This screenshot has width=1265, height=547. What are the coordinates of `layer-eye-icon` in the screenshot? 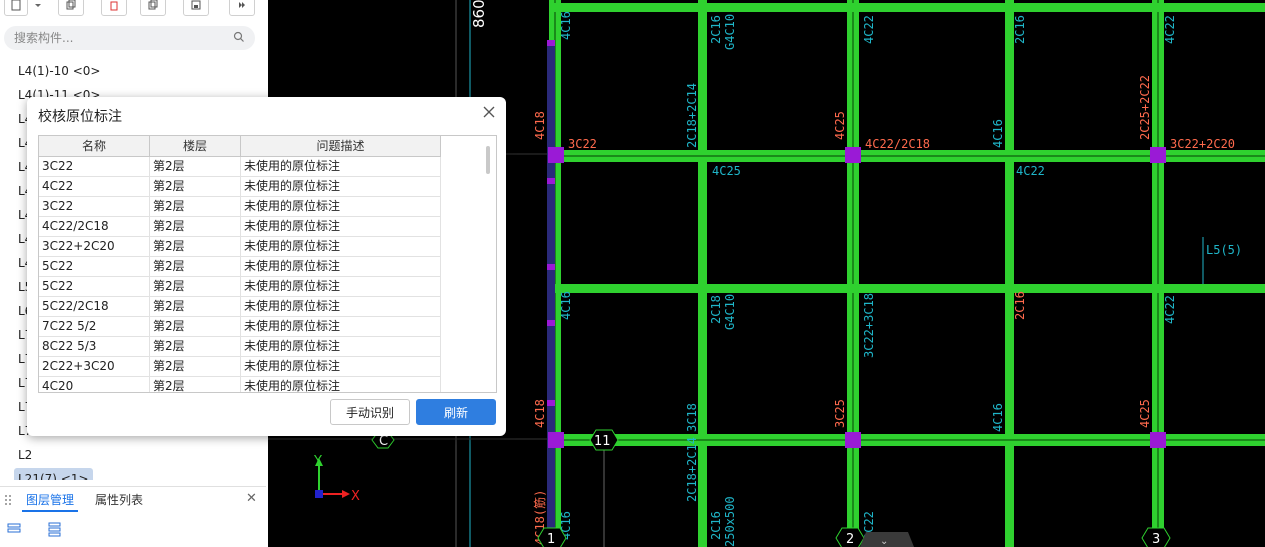 It's located at (15, 529).